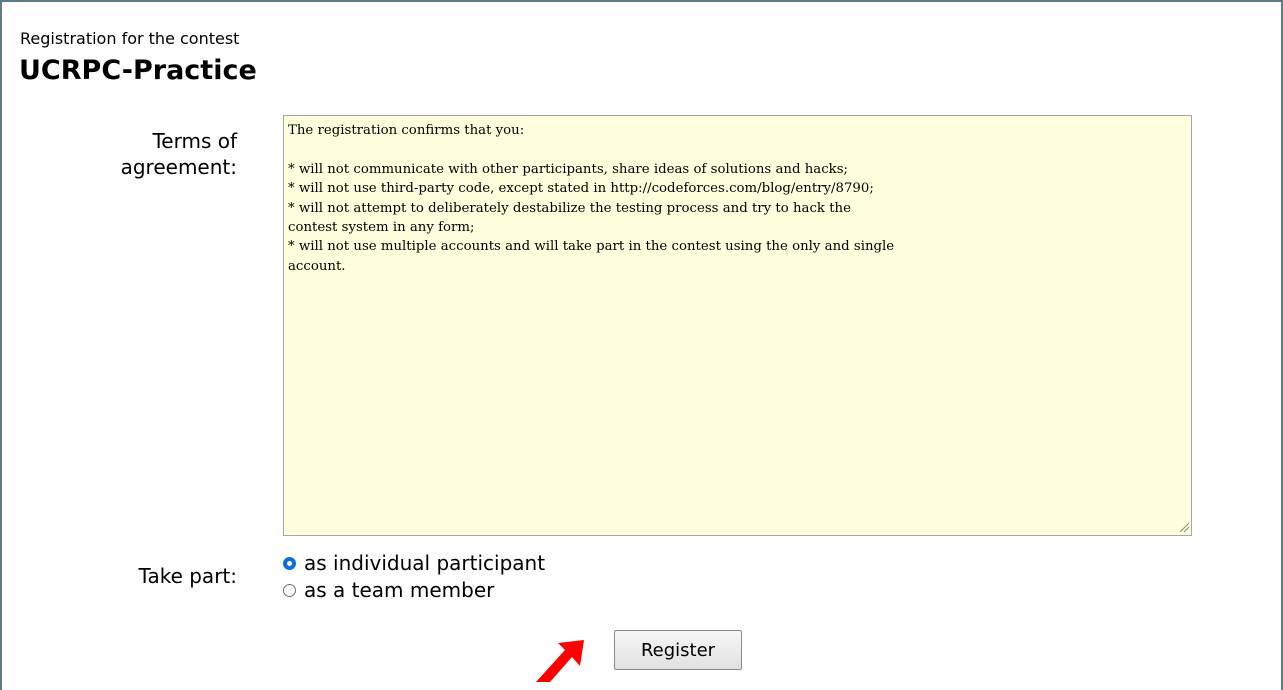  Describe the element at coordinates (138, 70) in the screenshot. I see `contest-title: UCRPC-Practice` at that location.